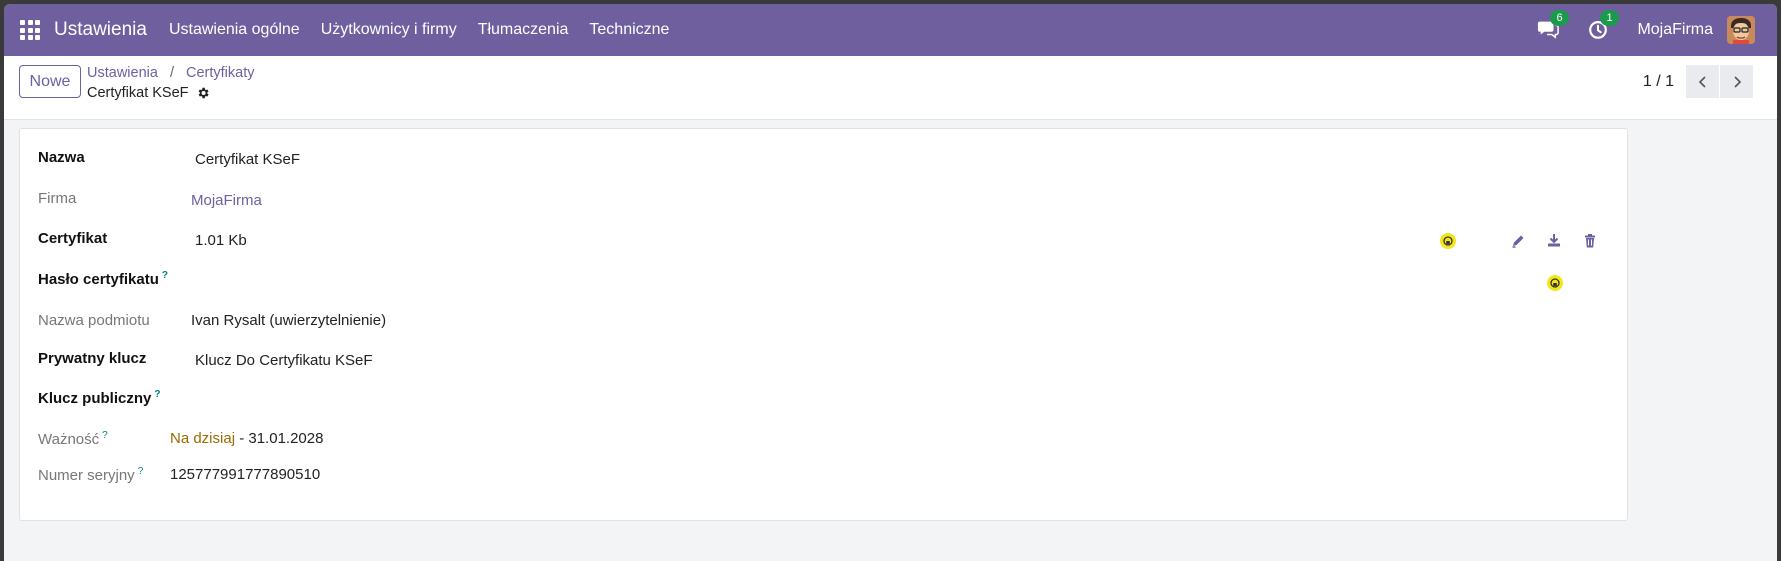 This screenshot has width=1781, height=561. What do you see at coordinates (1559, 18) in the screenshot?
I see `messages-count-badge: 6` at bounding box center [1559, 18].